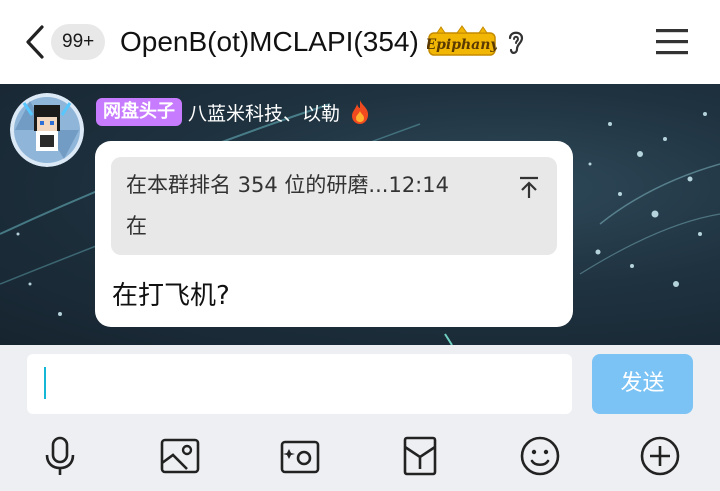 This screenshot has height=491, width=720. Describe the element at coordinates (139, 112) in the screenshot. I see `member-title-badge: 网盘头子` at that location.